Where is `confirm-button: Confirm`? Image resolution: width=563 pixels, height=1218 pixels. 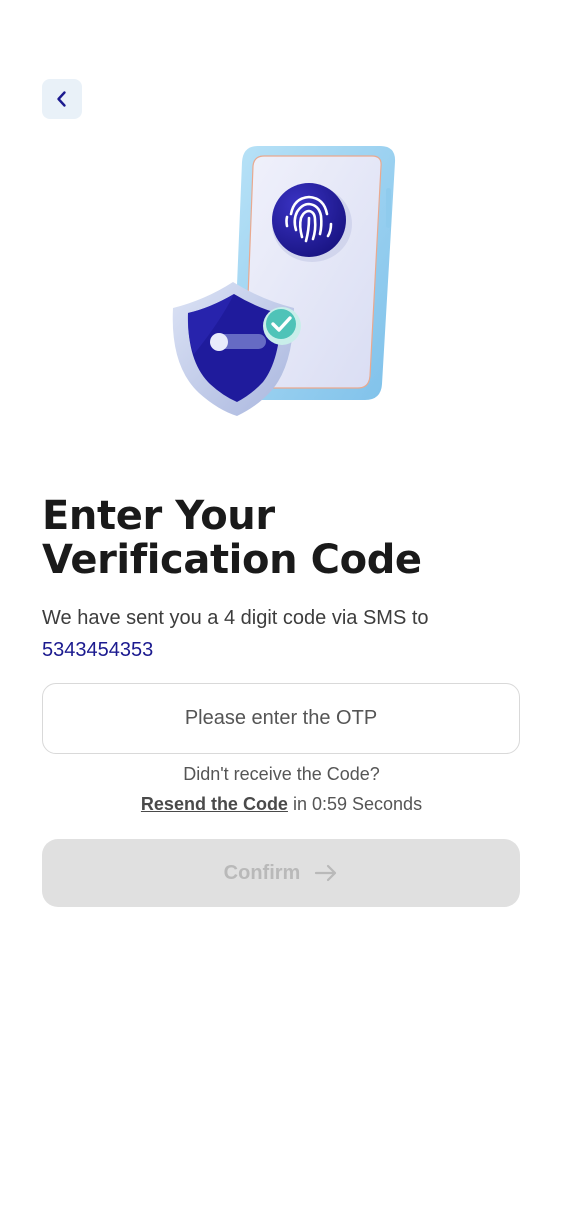
confirm-button: Confirm is located at coordinates (281, 873).